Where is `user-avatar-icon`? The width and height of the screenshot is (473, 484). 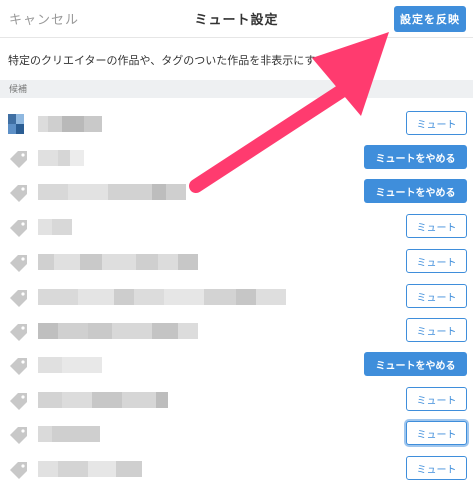
user-avatar-icon is located at coordinates (16, 124).